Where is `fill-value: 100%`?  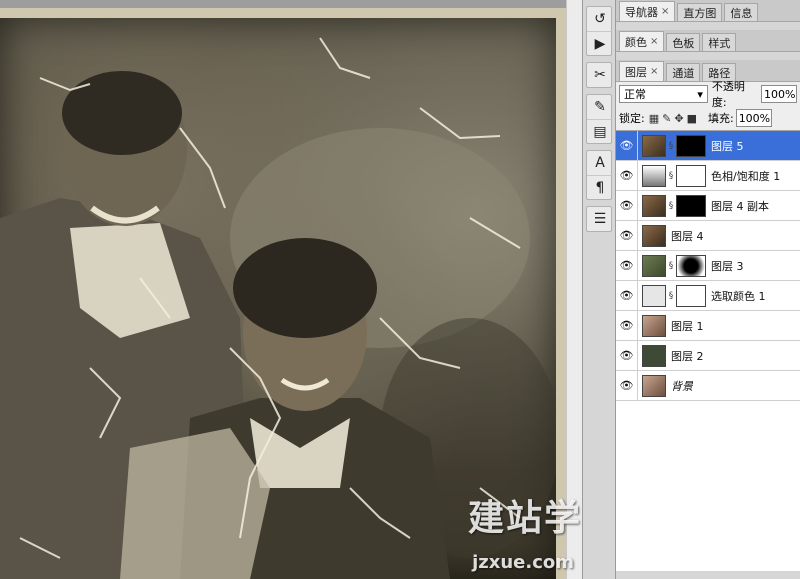
fill-value: 100% is located at coordinates (754, 118).